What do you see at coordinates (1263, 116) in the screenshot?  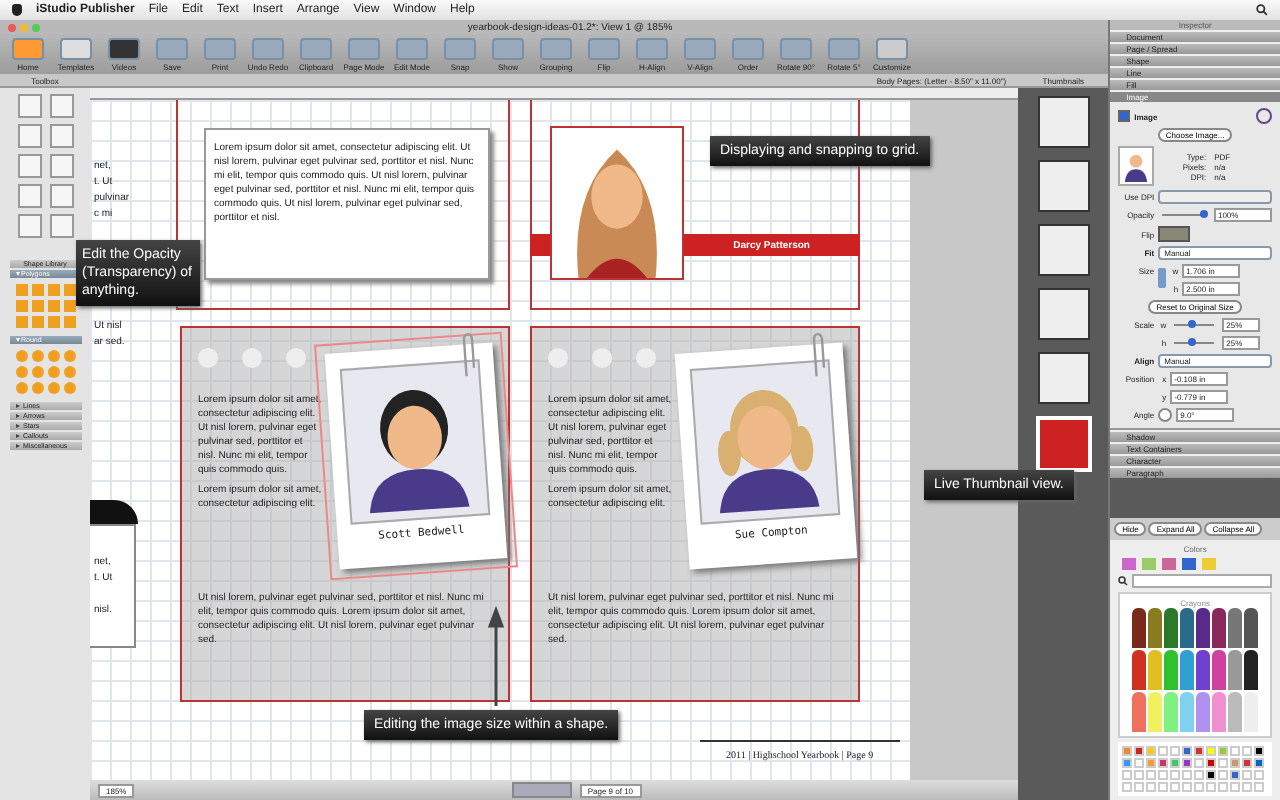 I see `help-icon` at bounding box center [1263, 116].